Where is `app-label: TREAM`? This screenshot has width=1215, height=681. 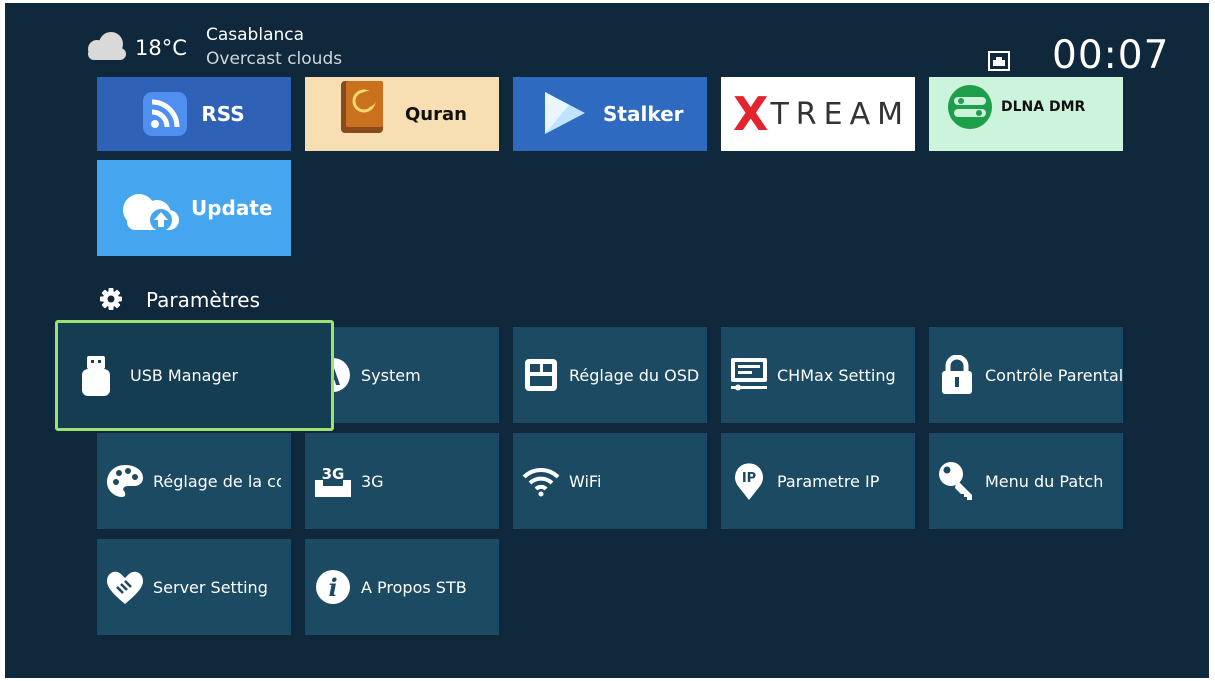
app-label: TREAM is located at coordinates (840, 114).